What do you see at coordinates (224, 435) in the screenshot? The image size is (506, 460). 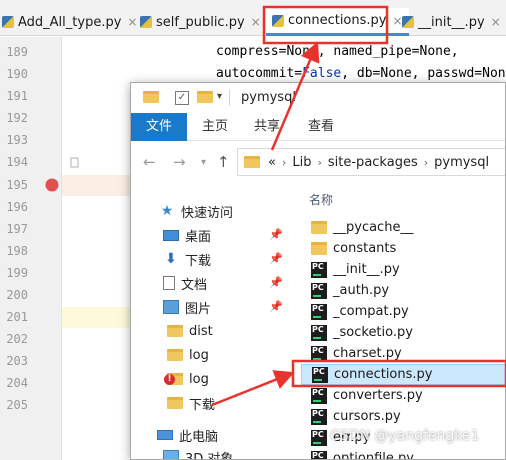 I see `nav-item-this-pc: 此电脑` at bounding box center [224, 435].